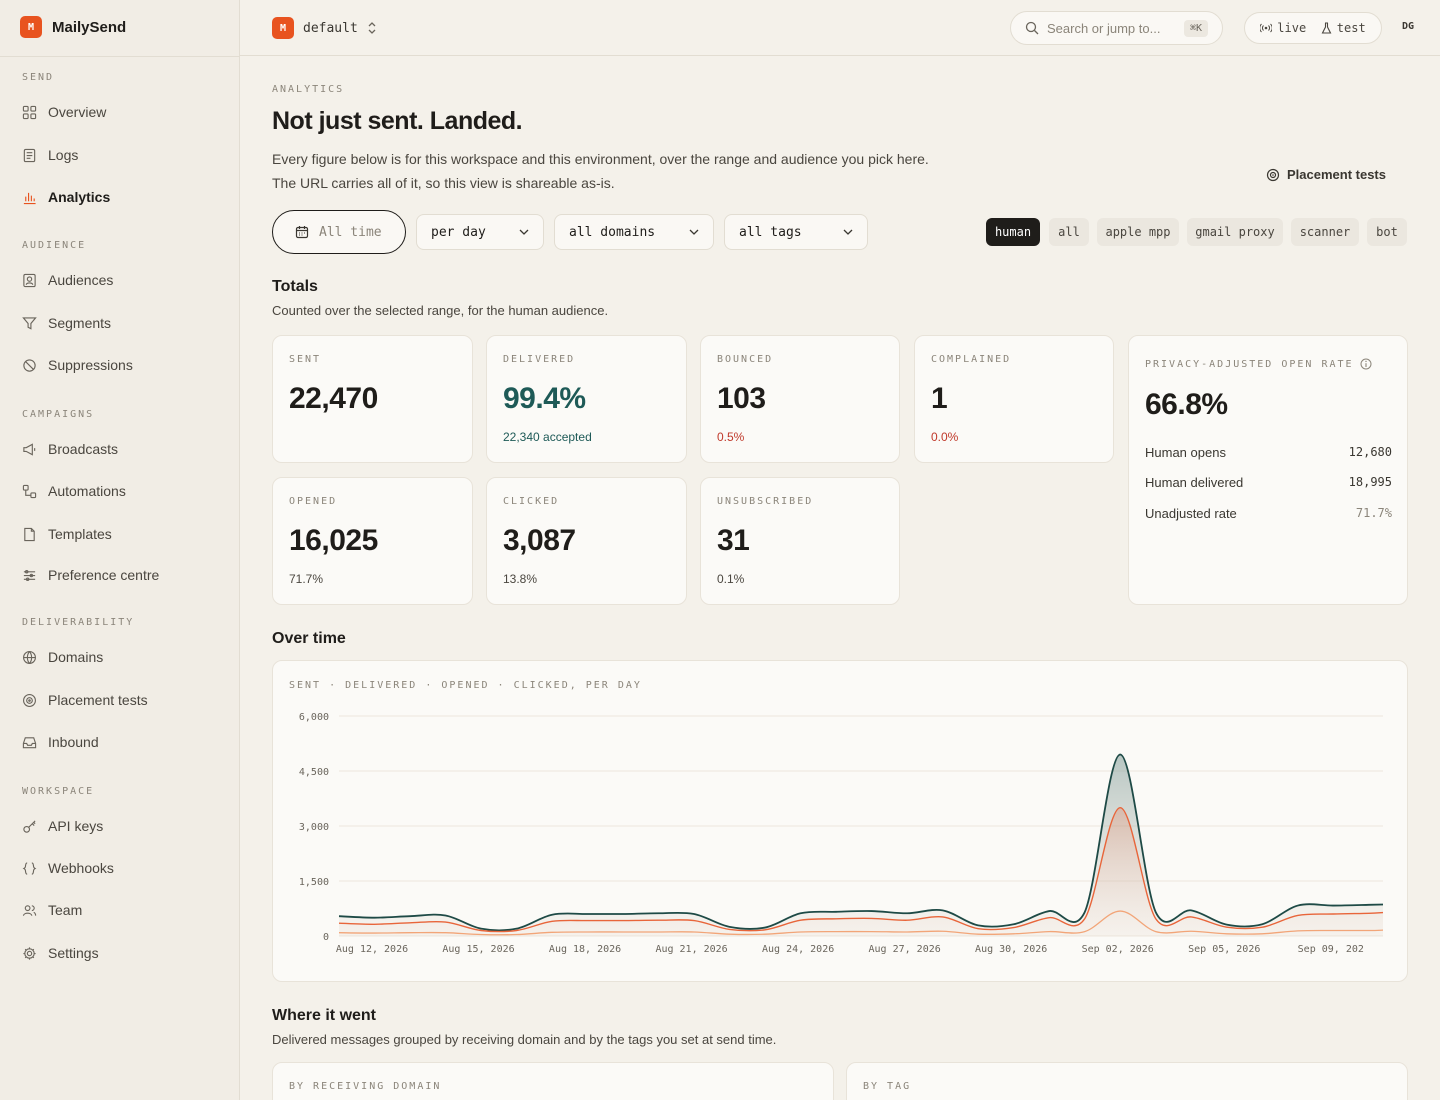  Describe the element at coordinates (73, 742) in the screenshot. I see `sidebar-item-label: Inbound` at that location.